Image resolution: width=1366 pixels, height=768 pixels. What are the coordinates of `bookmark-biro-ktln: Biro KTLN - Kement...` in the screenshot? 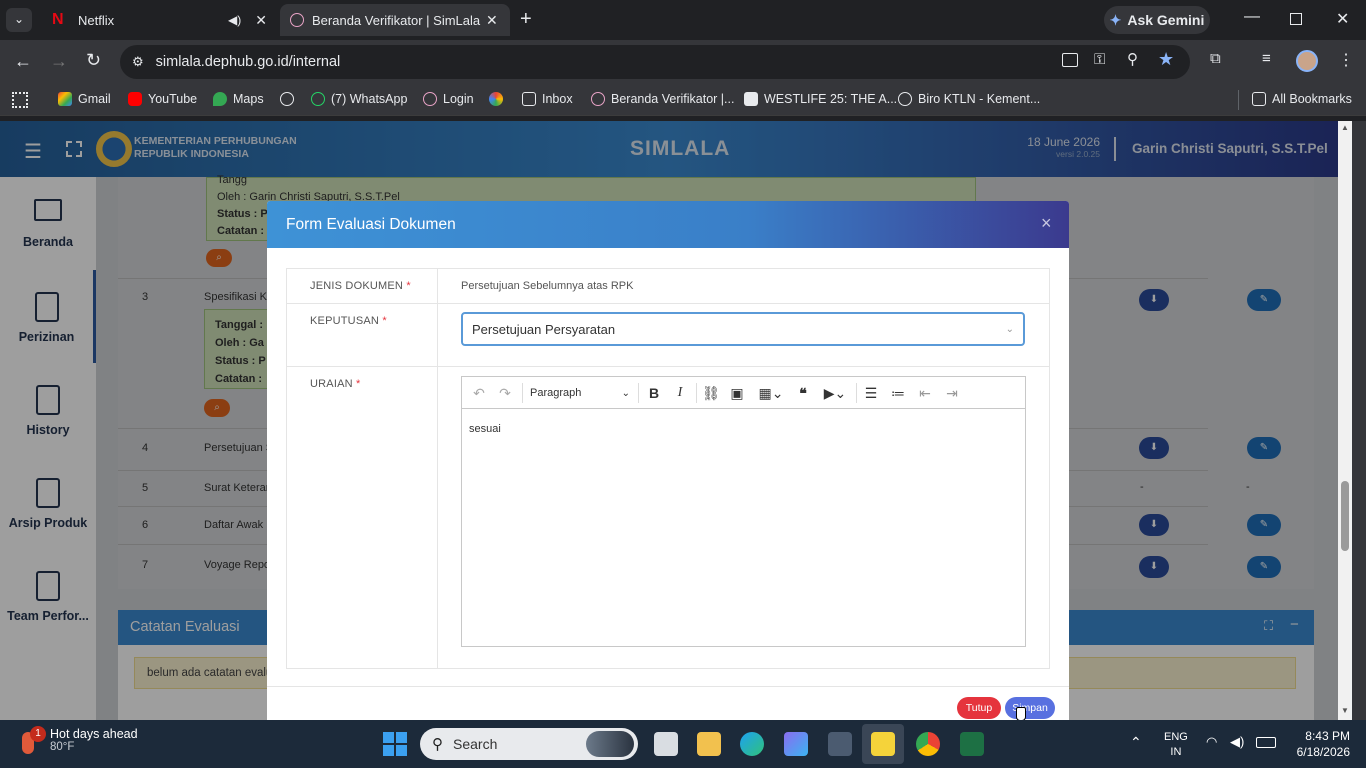 It's located at (969, 99).